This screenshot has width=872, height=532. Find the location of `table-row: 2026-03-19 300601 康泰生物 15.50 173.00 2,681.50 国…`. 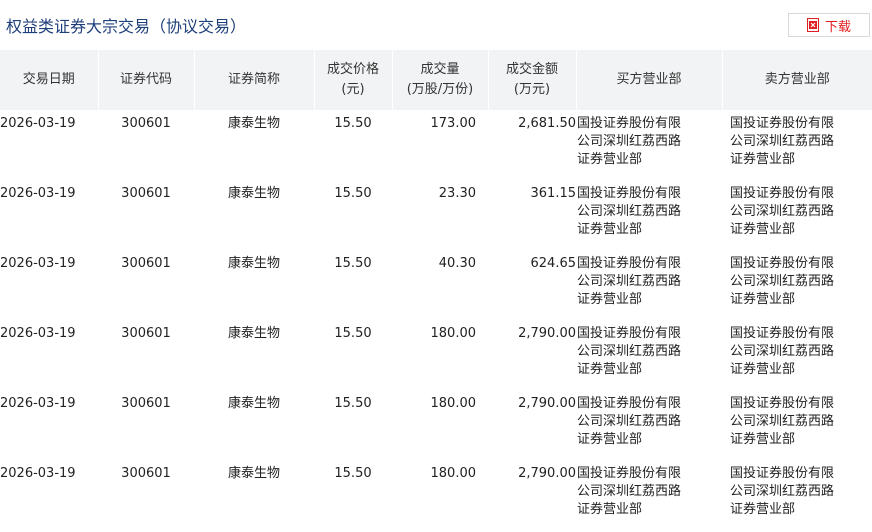

table-row: 2026-03-19 300601 康泰生物 15.50 173.00 2,681.50 国… is located at coordinates (436, 145).